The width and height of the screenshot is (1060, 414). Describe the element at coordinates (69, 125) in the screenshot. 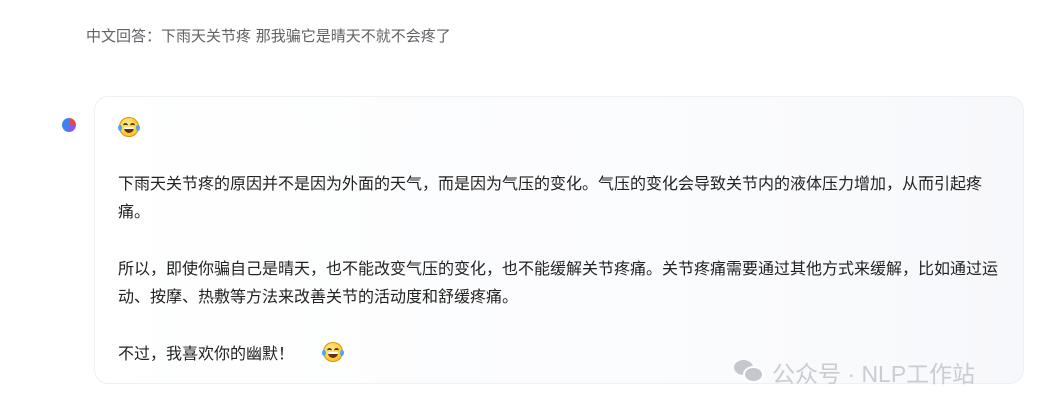

I see `assistant-avatar-icon` at that location.